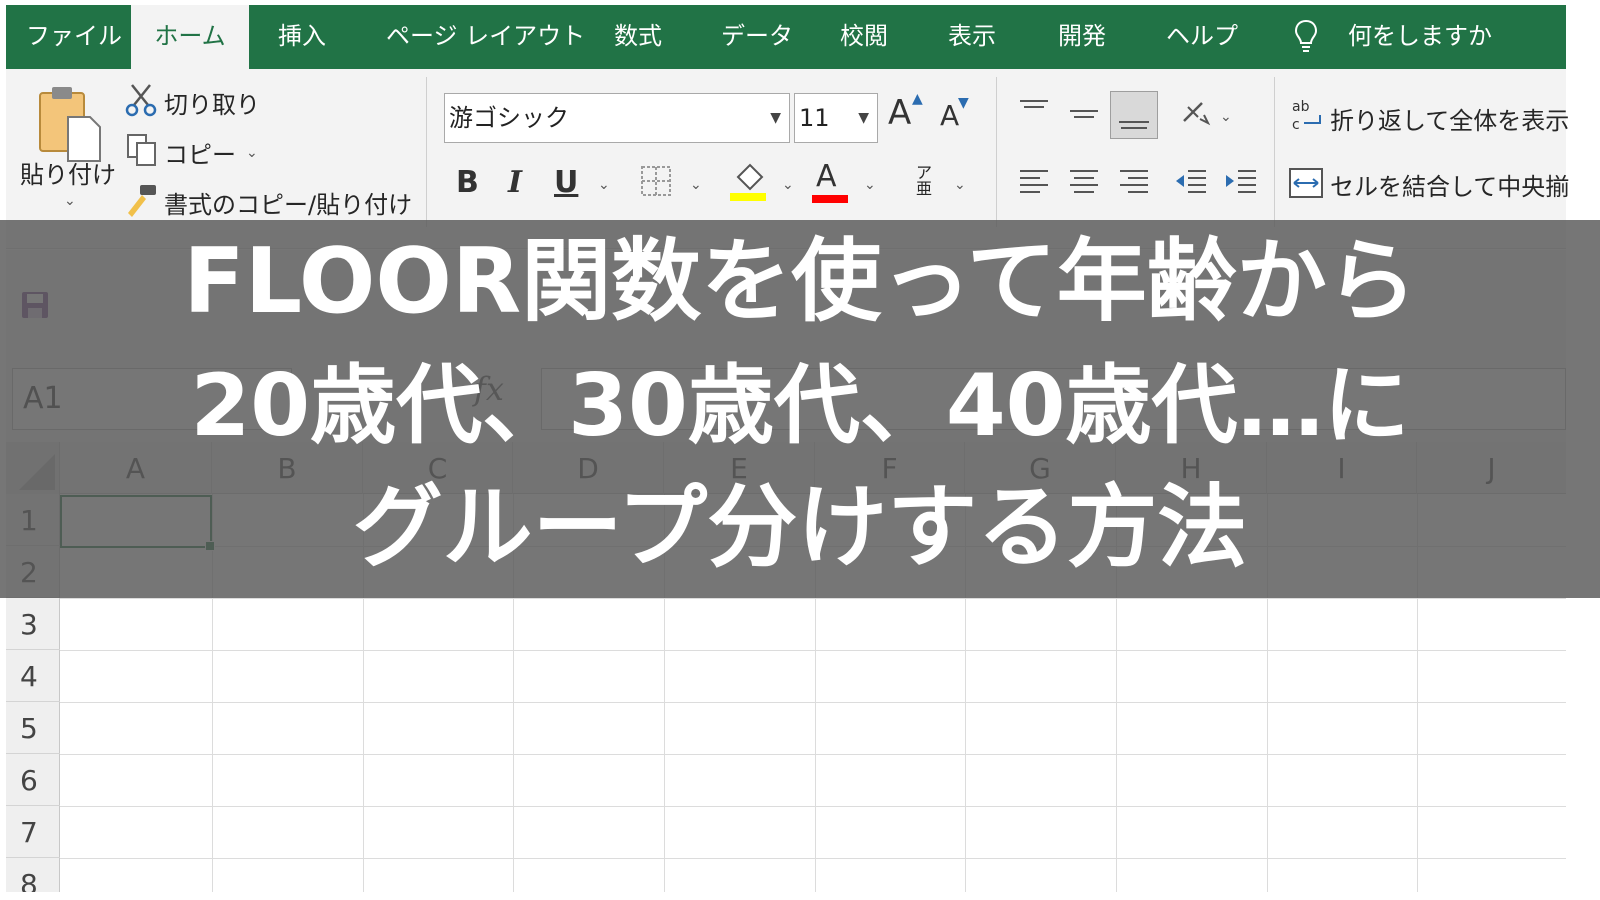  I want to click on font-color-dropdown-caret: ⌄, so click(870, 185).